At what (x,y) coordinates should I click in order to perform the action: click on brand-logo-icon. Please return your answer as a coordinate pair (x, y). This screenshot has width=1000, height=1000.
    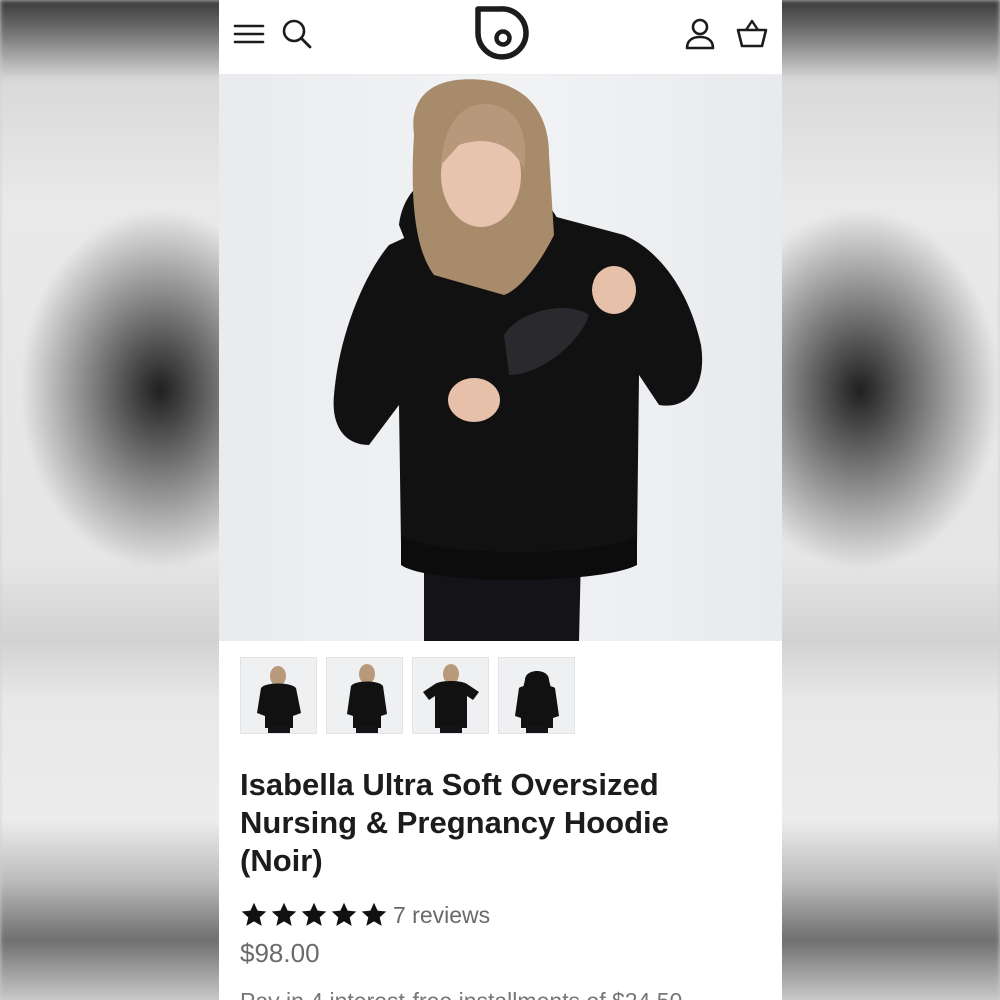
    Looking at the image, I should click on (501, 34).